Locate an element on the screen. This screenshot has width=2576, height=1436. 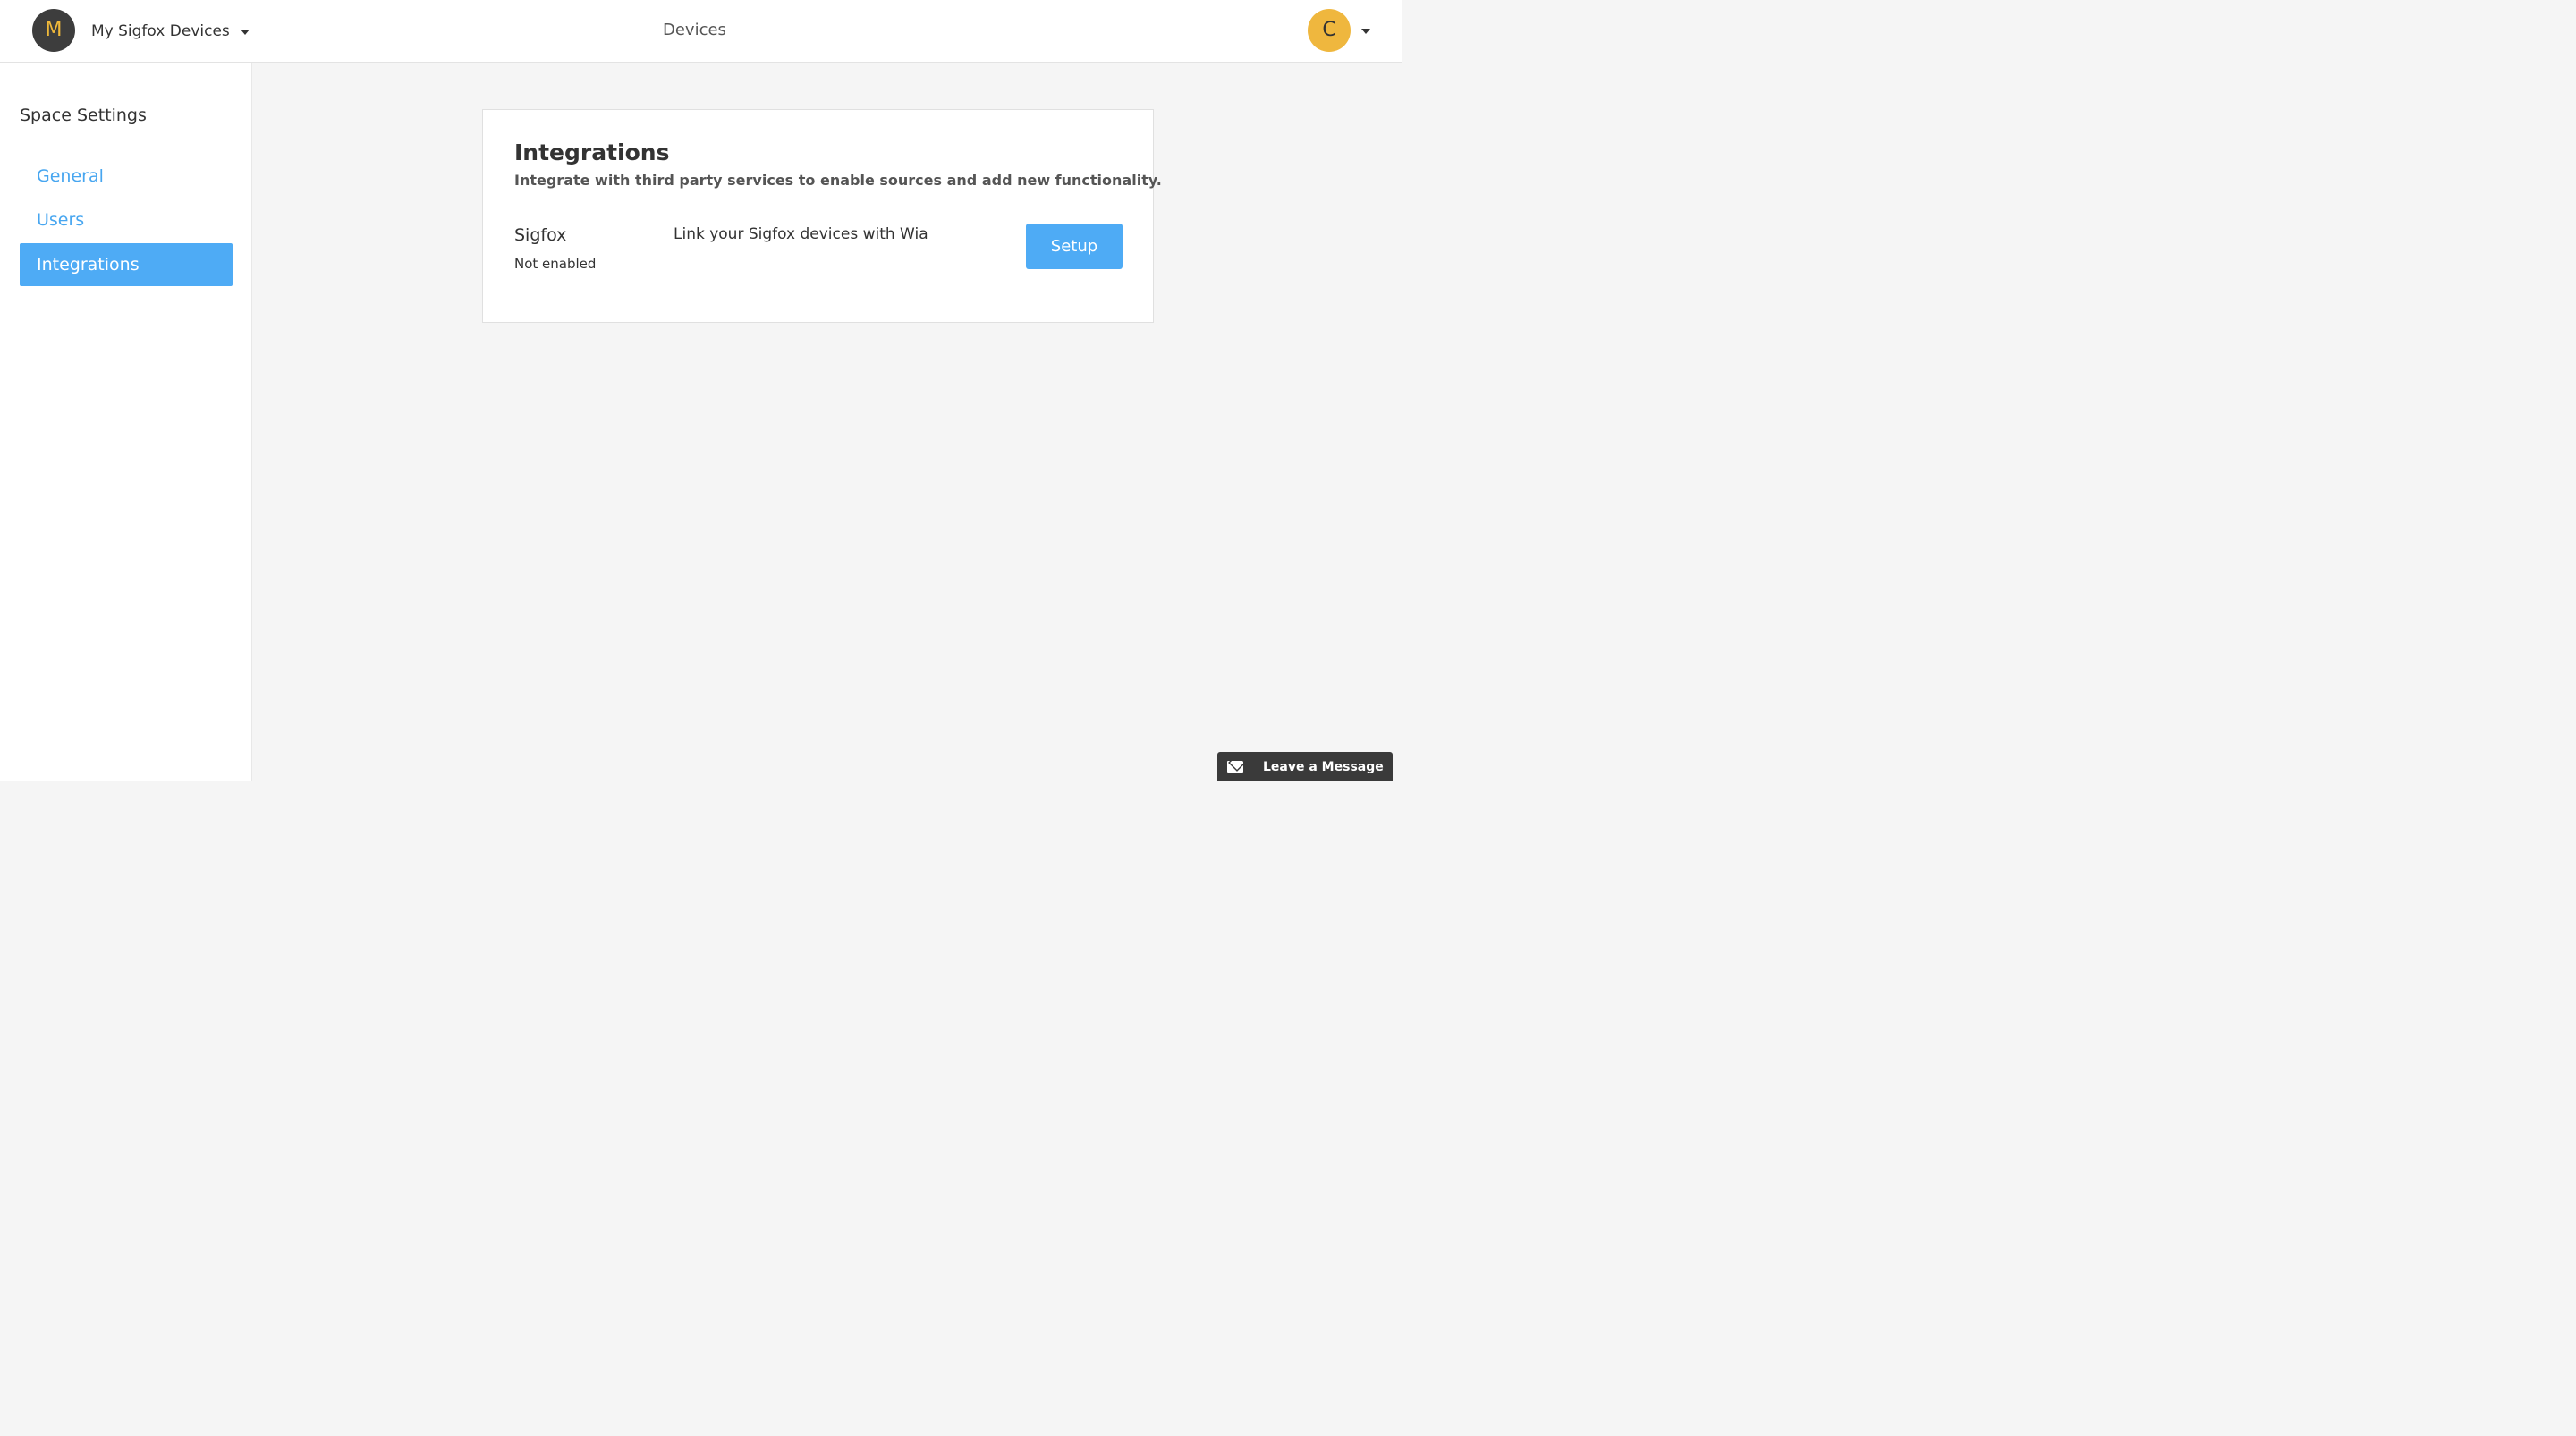
space-name: My Sigfox Devices is located at coordinates (160, 31).